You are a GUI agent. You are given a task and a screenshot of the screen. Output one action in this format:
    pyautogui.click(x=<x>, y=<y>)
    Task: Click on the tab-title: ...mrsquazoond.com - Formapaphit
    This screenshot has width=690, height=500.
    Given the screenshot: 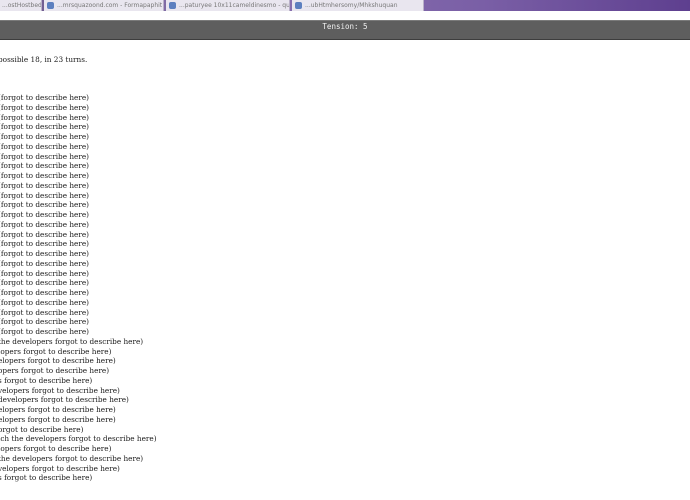 What is the action you would take?
    pyautogui.click(x=110, y=5)
    